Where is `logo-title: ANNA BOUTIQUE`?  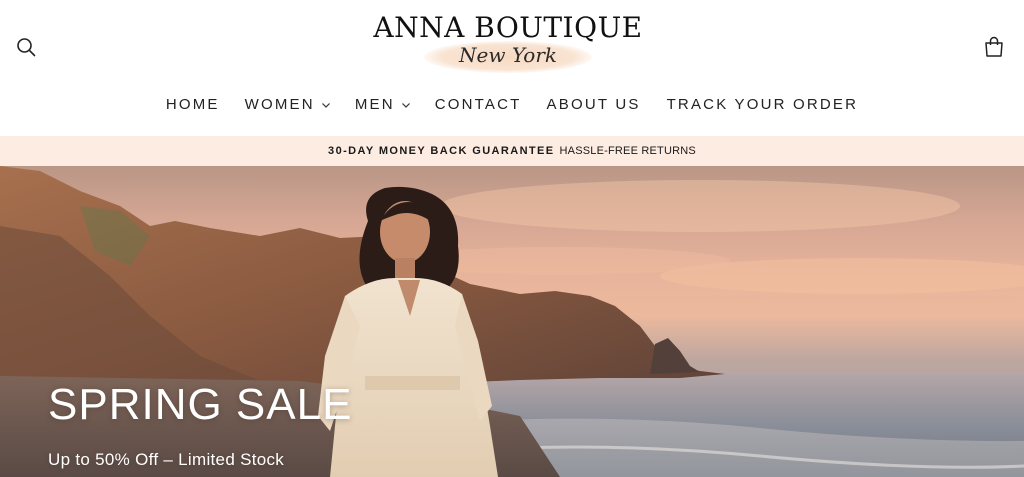 logo-title: ANNA BOUTIQUE is located at coordinates (508, 27).